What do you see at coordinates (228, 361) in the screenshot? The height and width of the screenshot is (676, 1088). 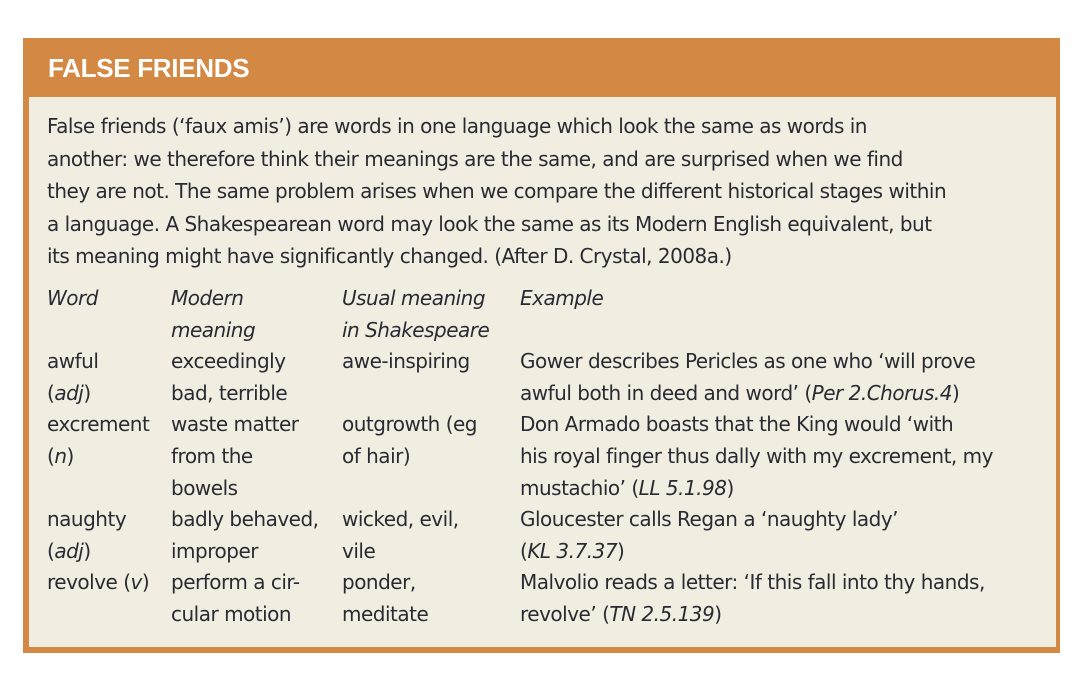 I see `modern-meaning-line: exceedingly` at bounding box center [228, 361].